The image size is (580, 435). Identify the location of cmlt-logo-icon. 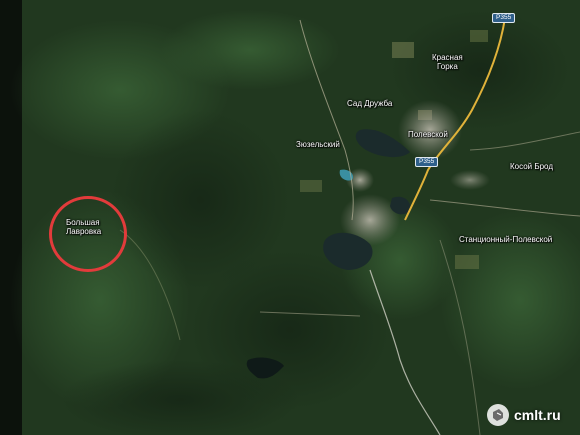
(498, 415).